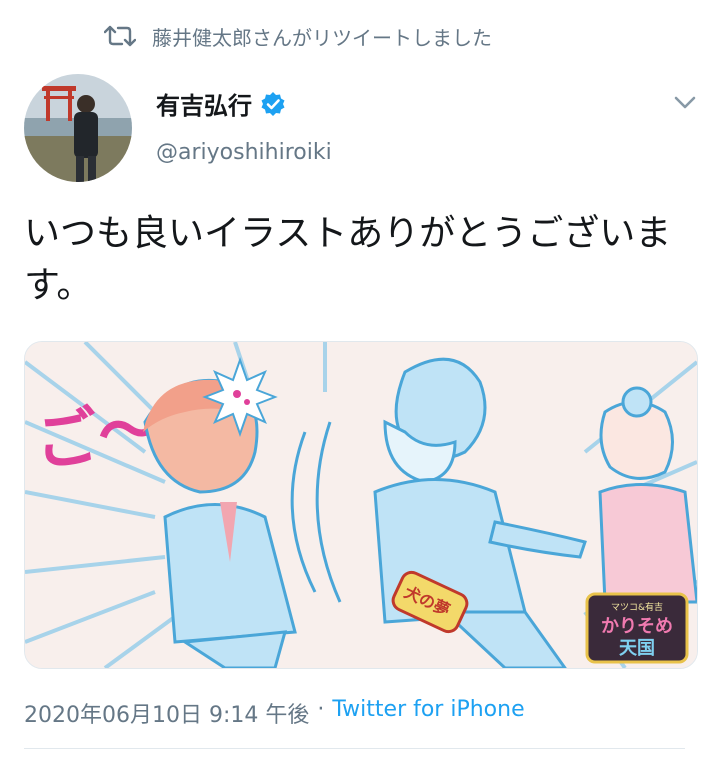  What do you see at coordinates (685, 102) in the screenshot?
I see `chevron-down-icon` at bounding box center [685, 102].